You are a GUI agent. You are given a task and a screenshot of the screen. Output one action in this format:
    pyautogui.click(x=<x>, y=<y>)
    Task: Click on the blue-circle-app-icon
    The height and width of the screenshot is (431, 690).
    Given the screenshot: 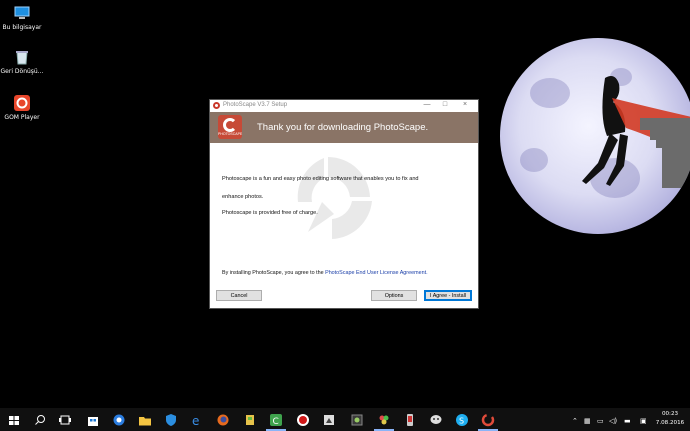 What is the action you would take?
    pyautogui.click(x=119, y=420)
    